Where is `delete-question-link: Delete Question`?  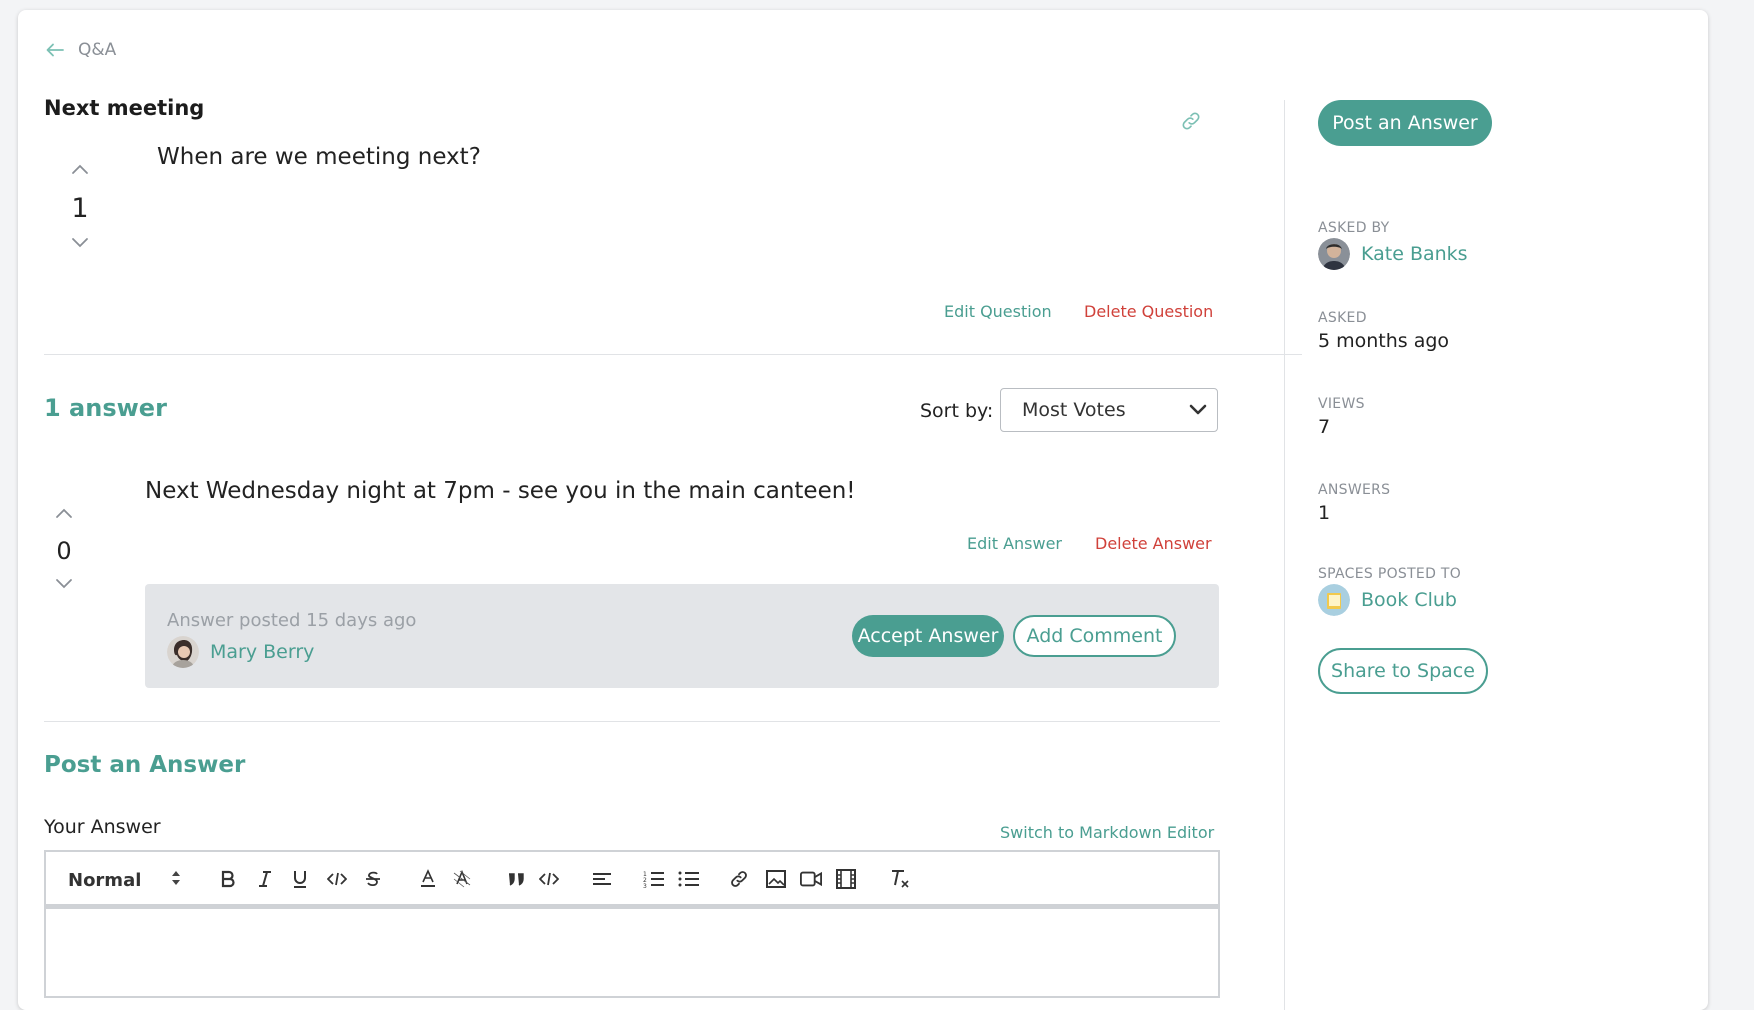 delete-question-link: Delete Question is located at coordinates (1148, 311).